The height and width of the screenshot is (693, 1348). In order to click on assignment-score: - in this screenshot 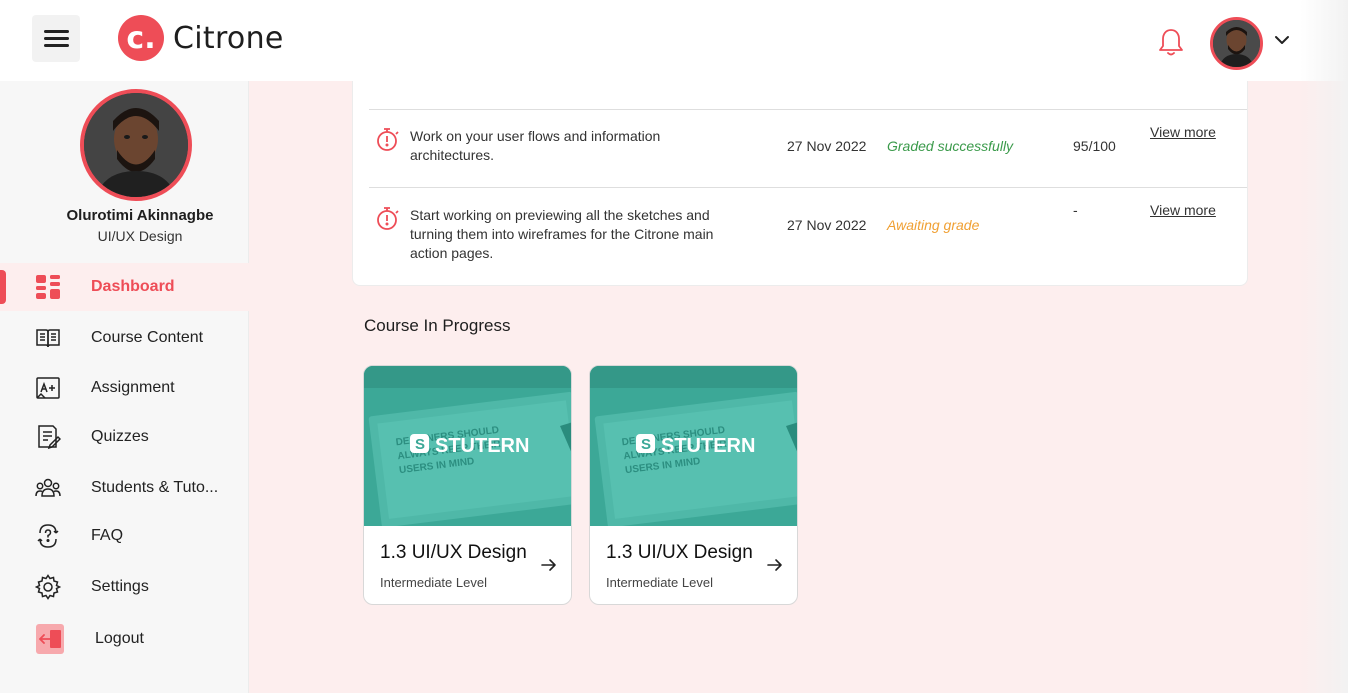, I will do `click(1075, 210)`.